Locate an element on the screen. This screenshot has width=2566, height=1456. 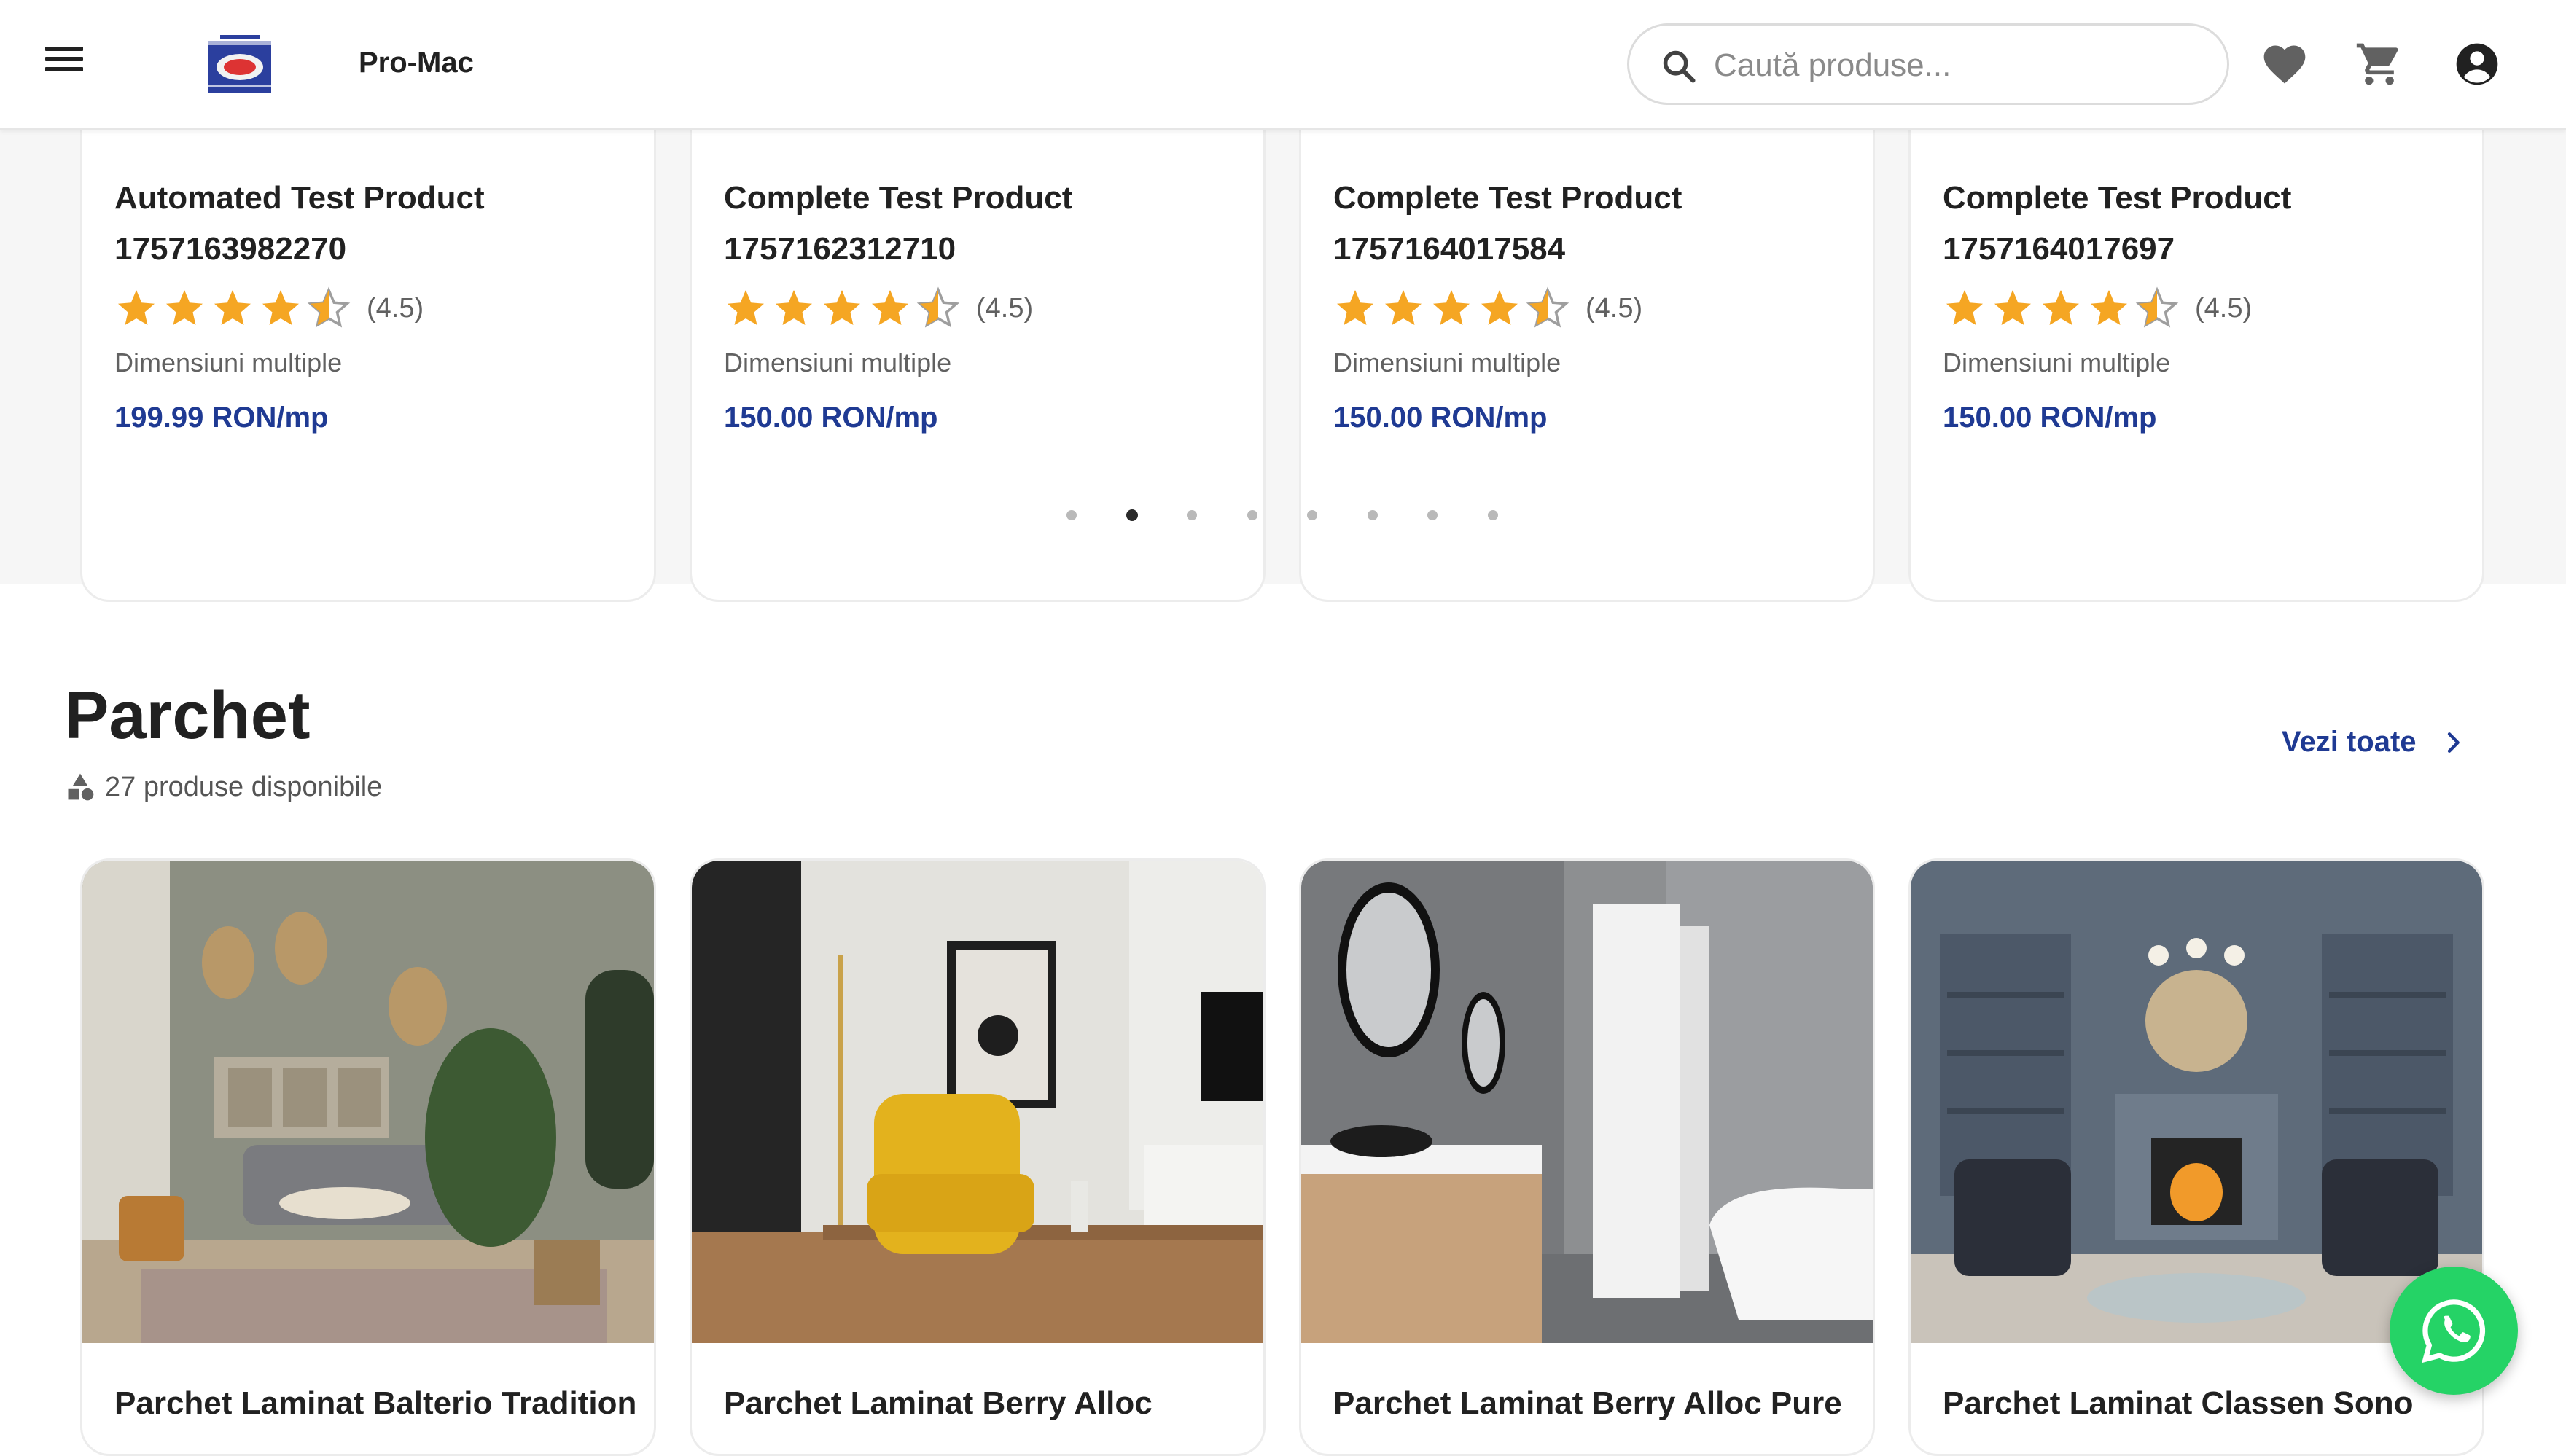
product-code: 1757162312710 is located at coordinates (840, 249).